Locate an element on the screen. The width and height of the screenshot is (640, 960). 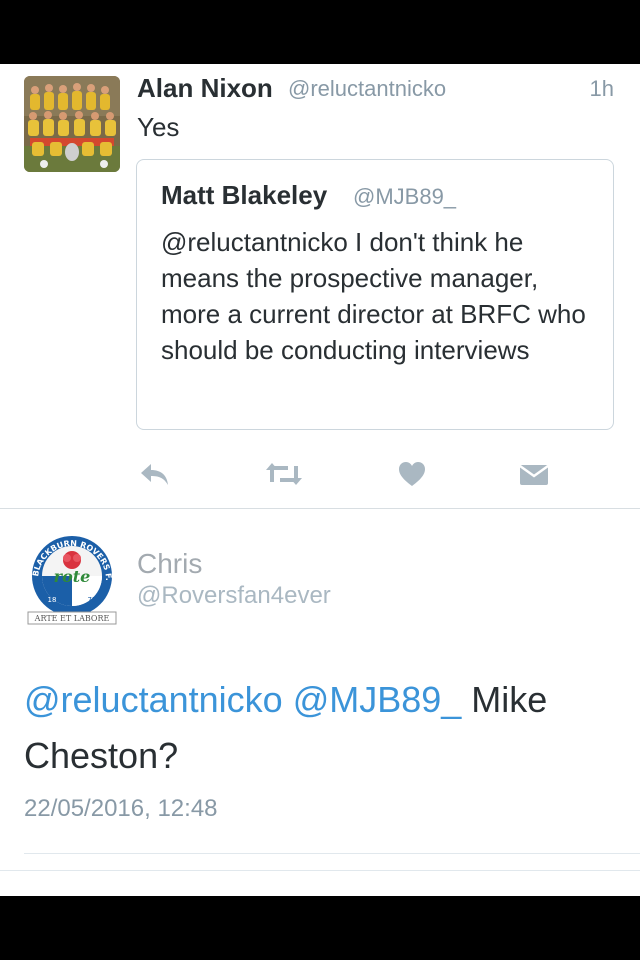
status-bar-blackout is located at coordinates (320, 32).